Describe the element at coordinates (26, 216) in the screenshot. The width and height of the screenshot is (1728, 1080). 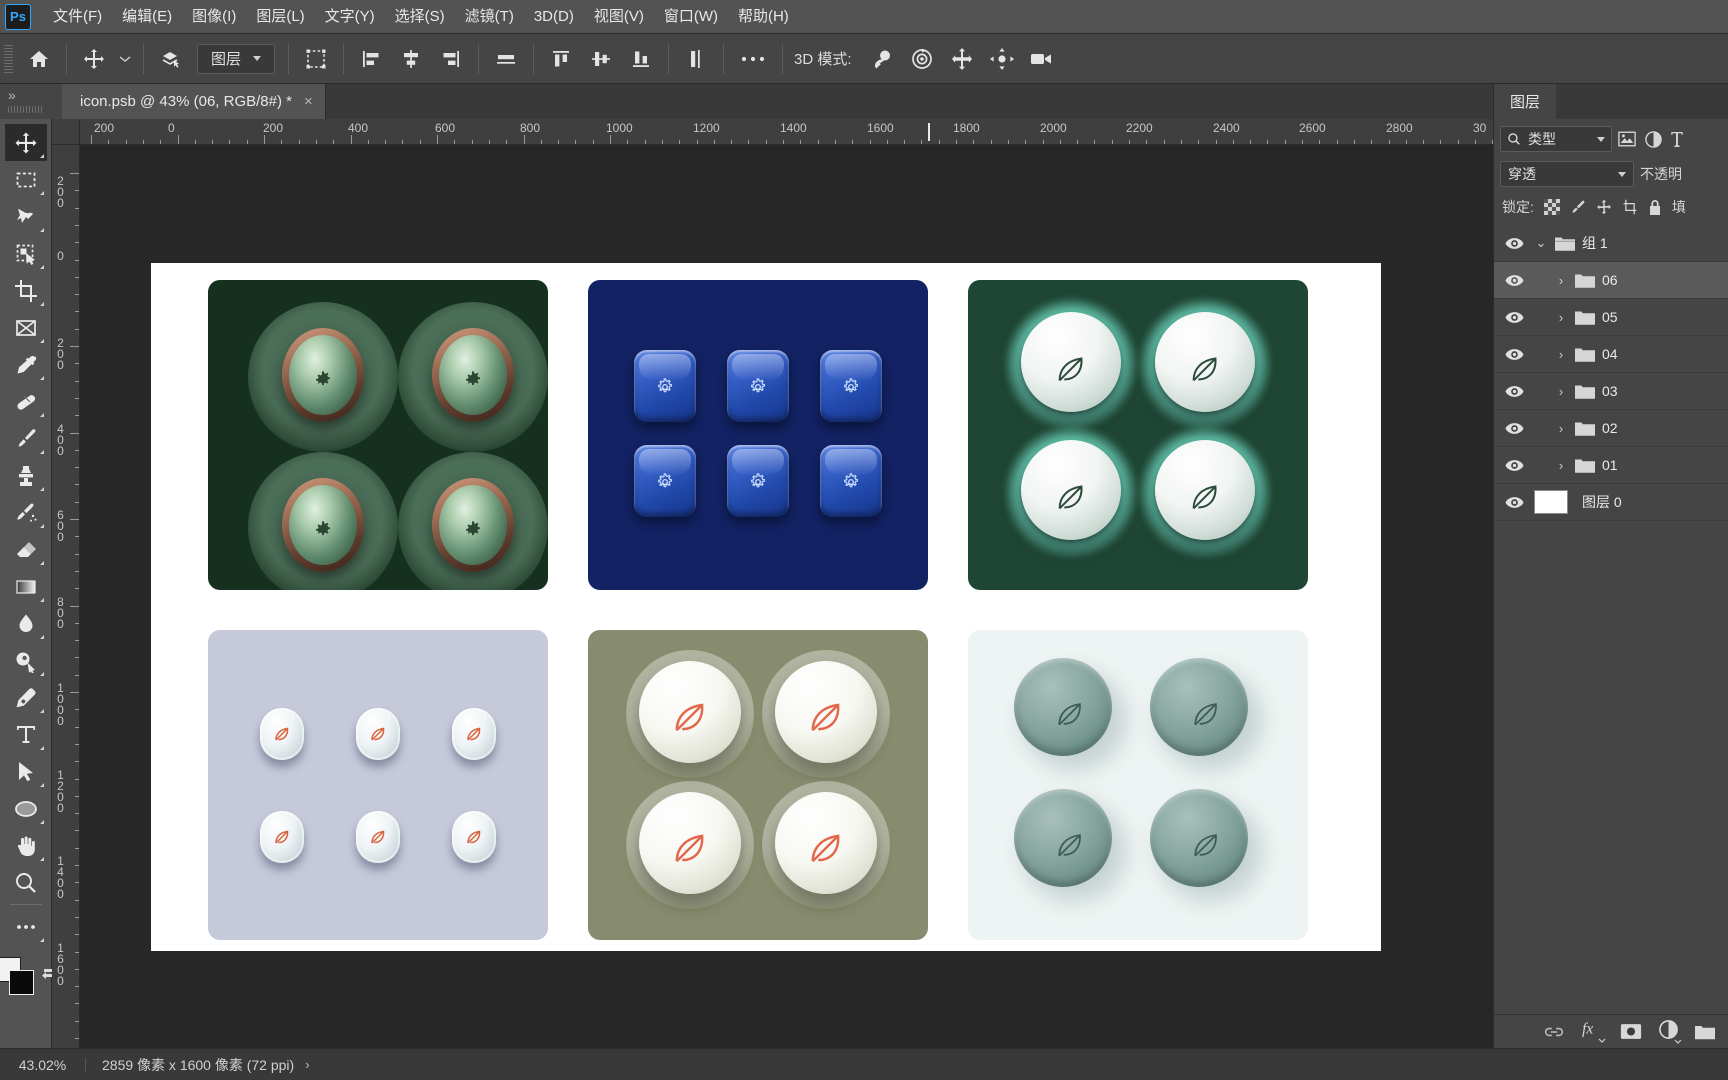
I see `lasso-tool` at that location.